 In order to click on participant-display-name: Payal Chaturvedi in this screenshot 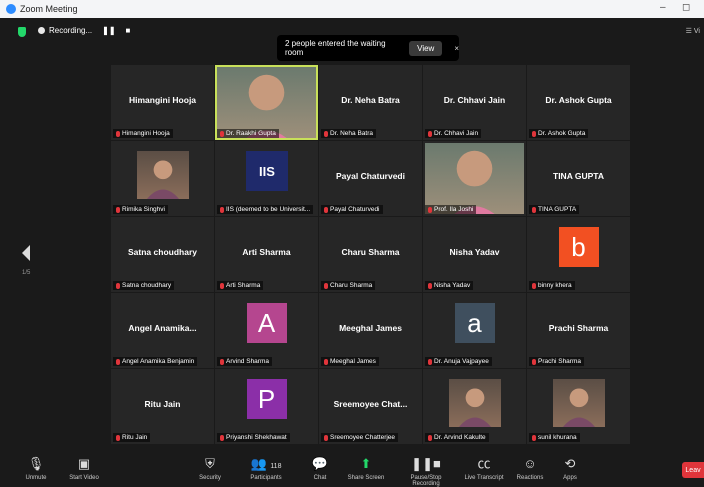, I will do `click(370, 176)`.